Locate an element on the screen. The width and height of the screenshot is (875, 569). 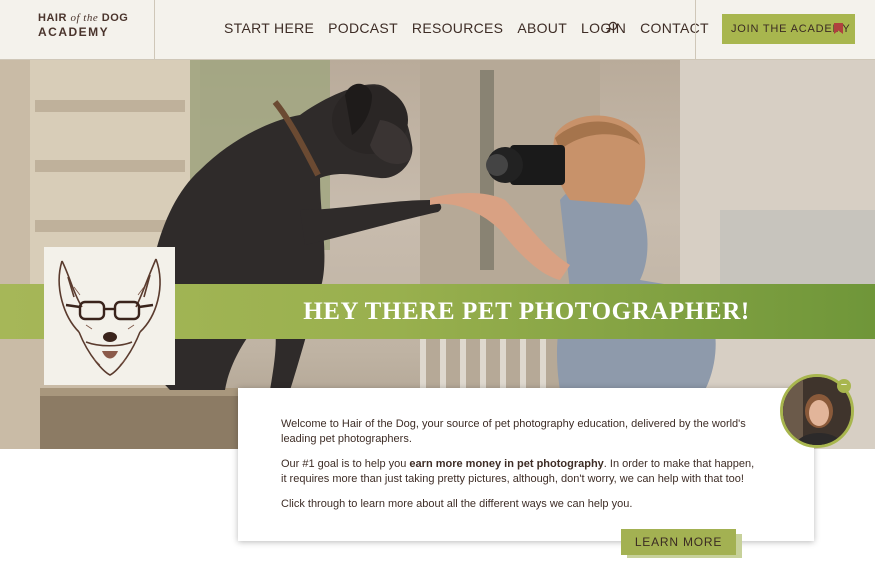
chat-close-button: − is located at coordinates (844, 386).